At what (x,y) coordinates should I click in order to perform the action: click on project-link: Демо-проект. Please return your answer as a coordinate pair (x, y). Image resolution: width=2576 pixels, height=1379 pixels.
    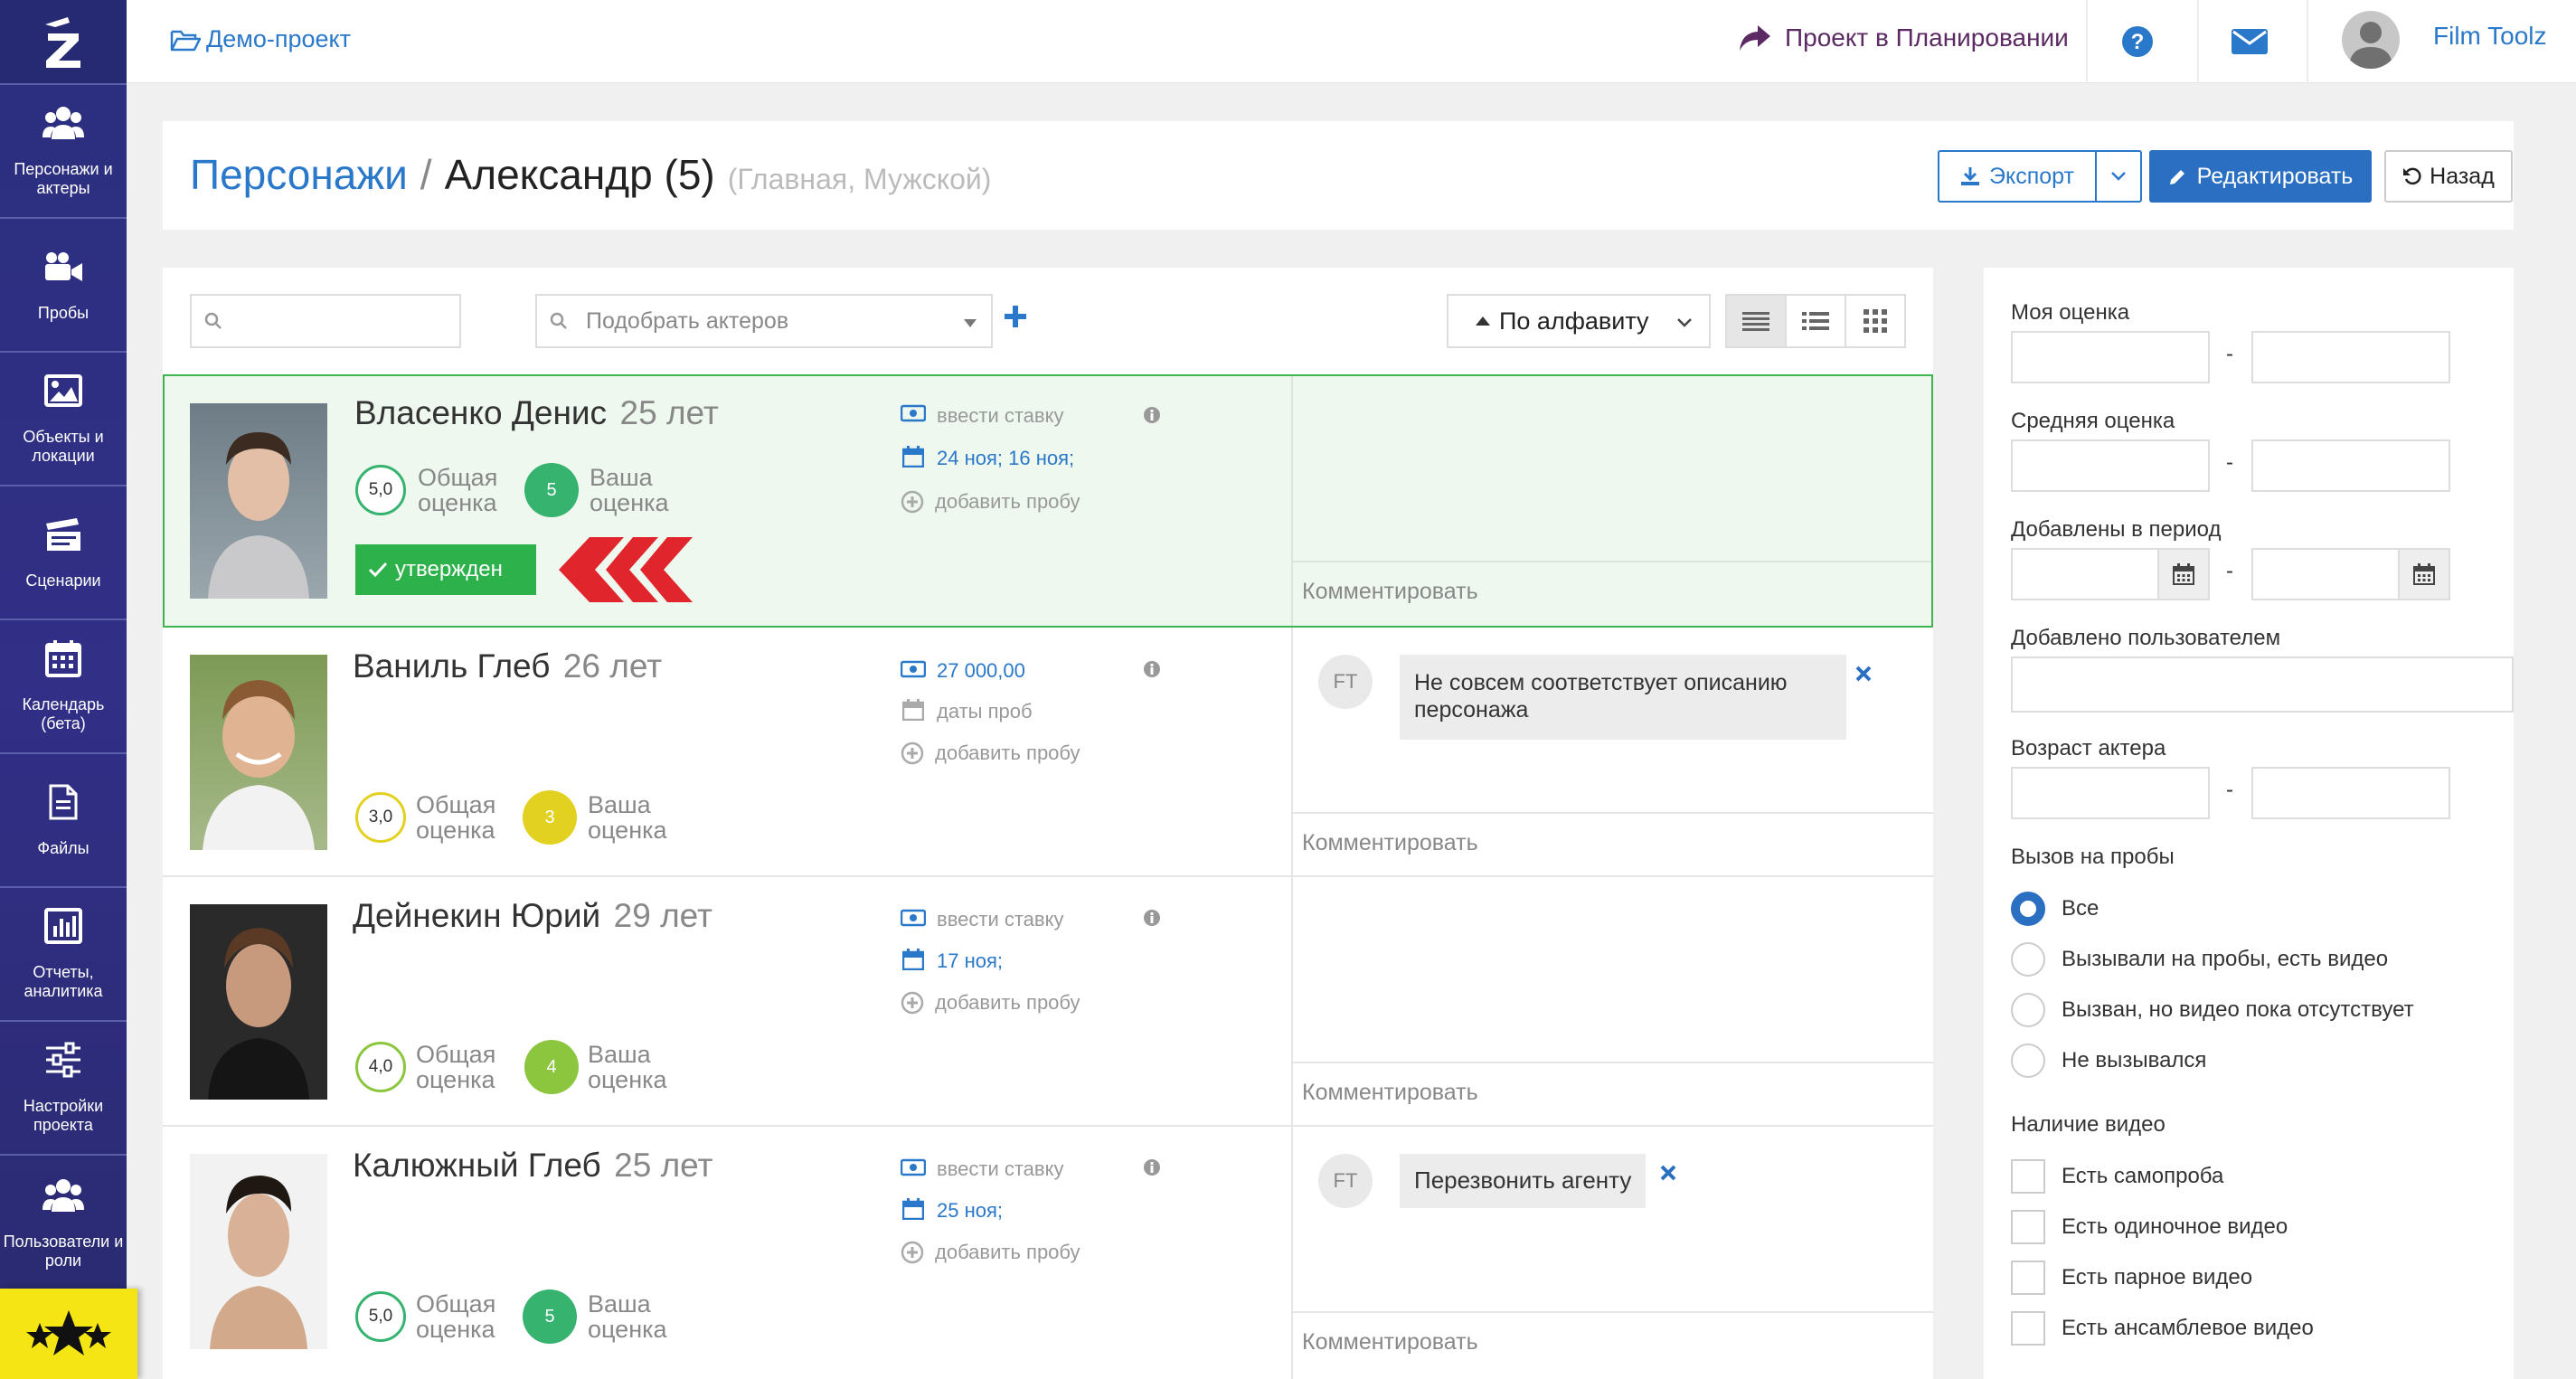
    Looking at the image, I should click on (260, 39).